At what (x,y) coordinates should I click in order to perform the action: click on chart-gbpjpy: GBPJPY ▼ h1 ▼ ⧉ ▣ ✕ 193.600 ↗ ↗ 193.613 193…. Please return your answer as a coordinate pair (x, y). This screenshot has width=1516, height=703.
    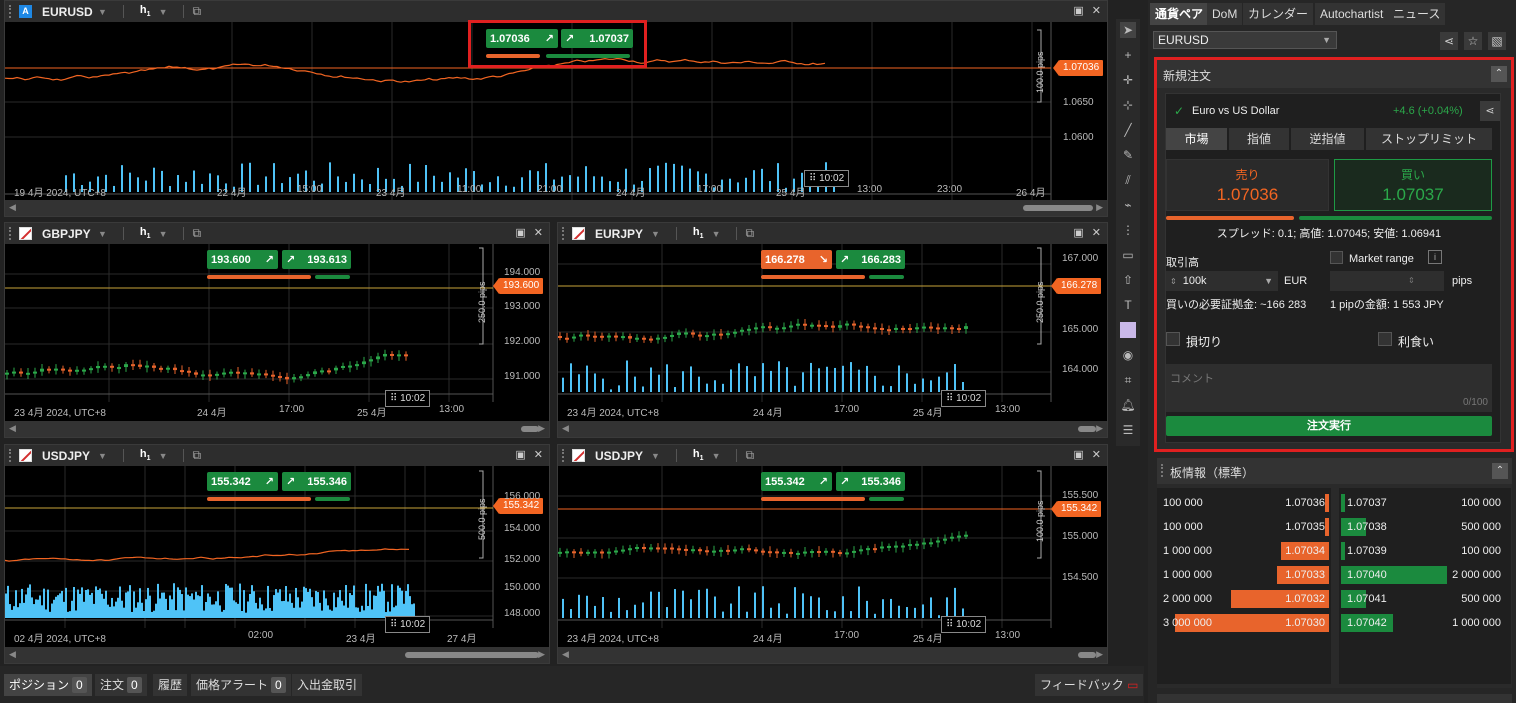
    Looking at the image, I should click on (277, 330).